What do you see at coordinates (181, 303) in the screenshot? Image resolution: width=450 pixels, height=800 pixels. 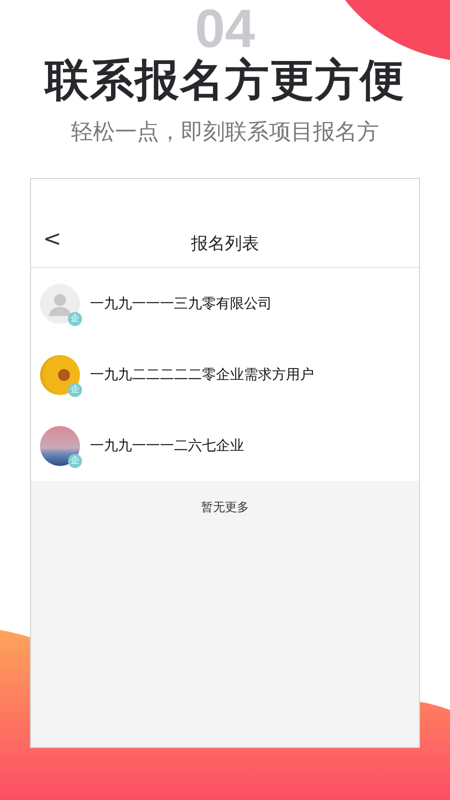 I see `company-name: 一九九一一一三九零有限公司` at bounding box center [181, 303].